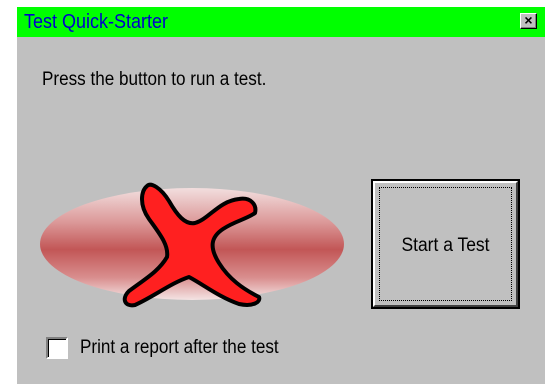  Describe the element at coordinates (96, 22) in the screenshot. I see `window-title: Test Quick-Starter` at that location.